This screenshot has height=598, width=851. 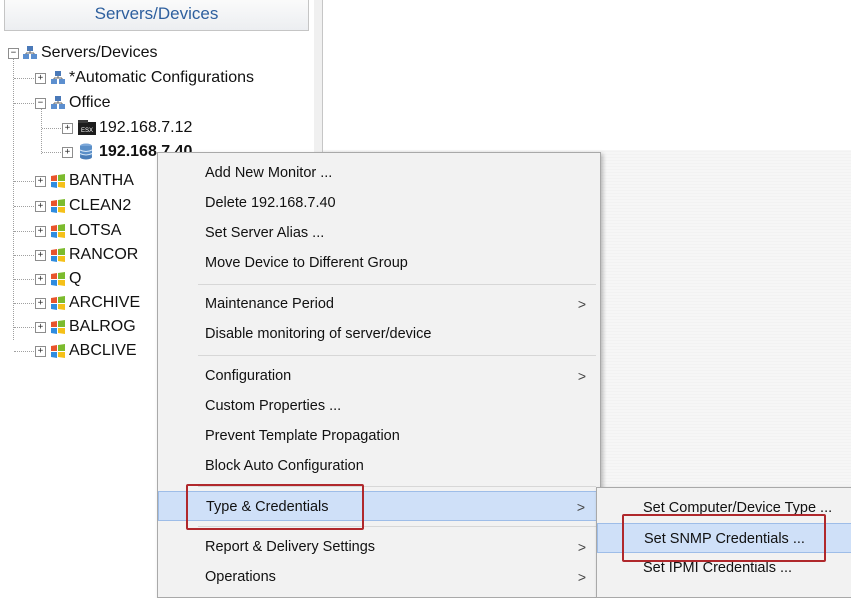 What do you see at coordinates (100, 205) in the screenshot?
I see `tree-node-label: CLEAN2` at bounding box center [100, 205].